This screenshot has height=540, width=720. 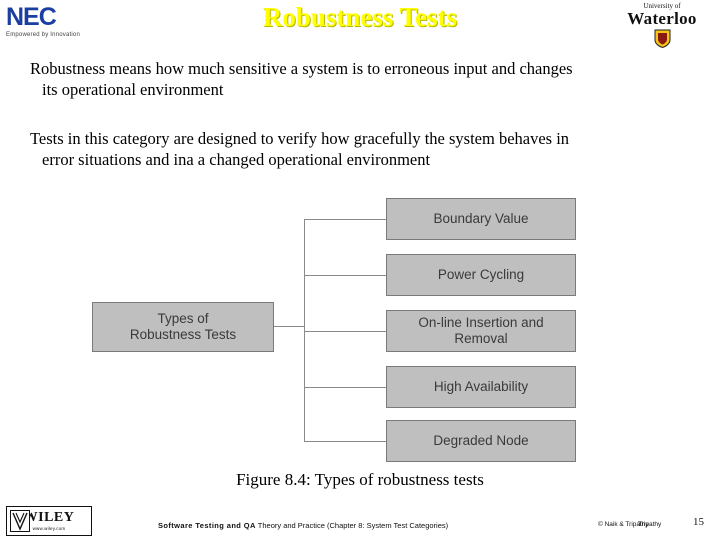 What do you see at coordinates (662, 39) in the screenshot?
I see `uw-shield-icon` at bounding box center [662, 39].